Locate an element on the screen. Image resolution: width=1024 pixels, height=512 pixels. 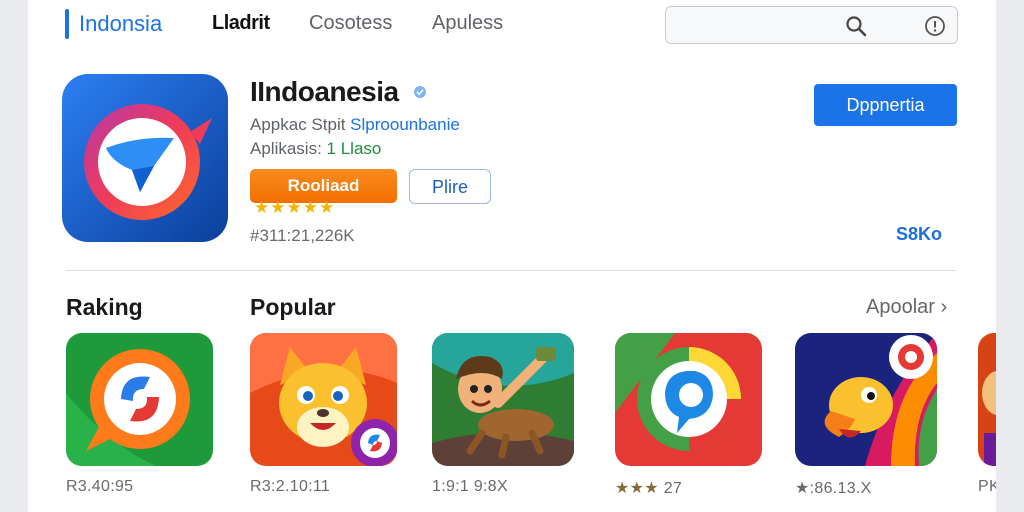
tile-1-caption: R3.40:95 is located at coordinates (100, 486).